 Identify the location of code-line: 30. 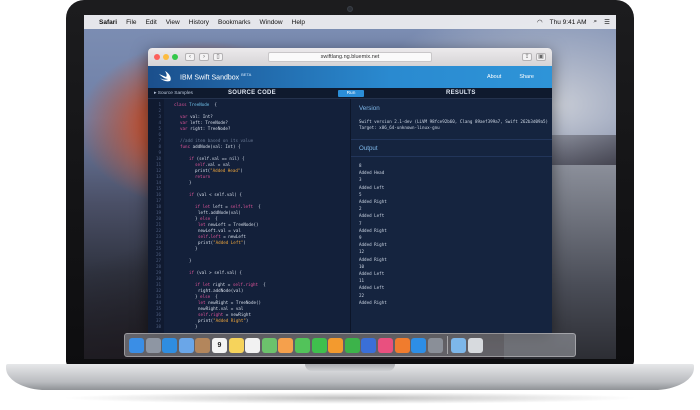
(249, 278).